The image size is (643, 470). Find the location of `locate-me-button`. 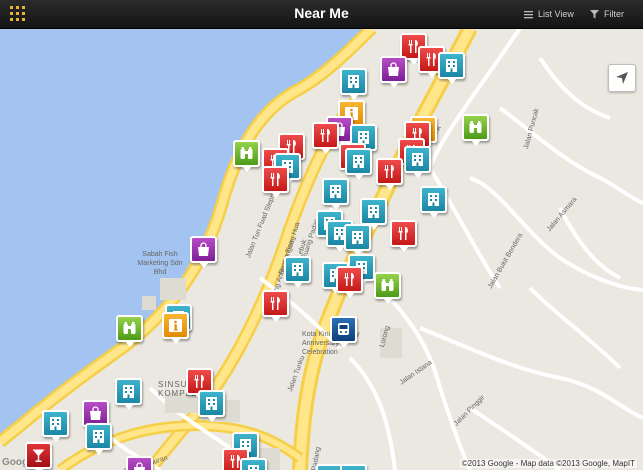

locate-me-button is located at coordinates (622, 78).